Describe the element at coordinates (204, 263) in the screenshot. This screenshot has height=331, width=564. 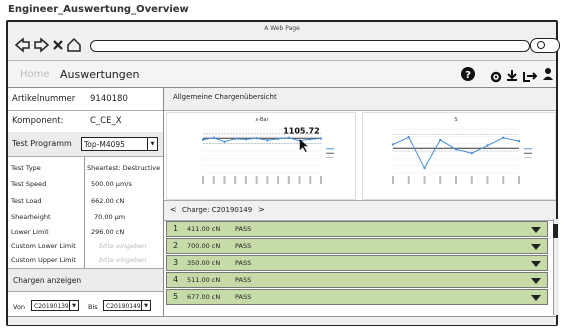
I see `row-value: 350.00 cN` at that location.